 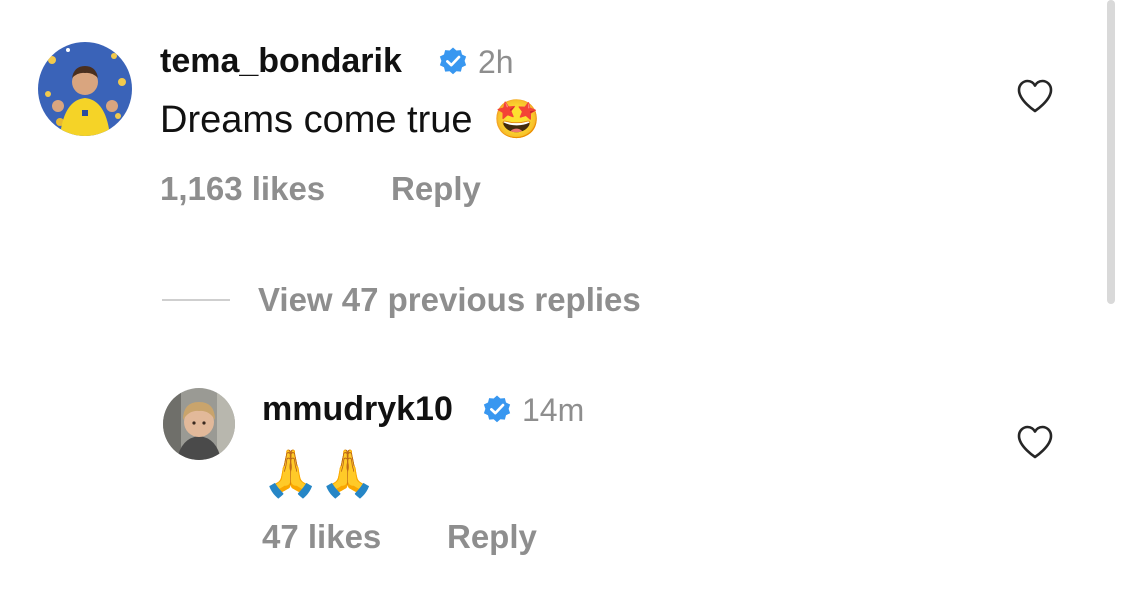 What do you see at coordinates (321, 537) in the screenshot?
I see `like-count: 47 likes` at bounding box center [321, 537].